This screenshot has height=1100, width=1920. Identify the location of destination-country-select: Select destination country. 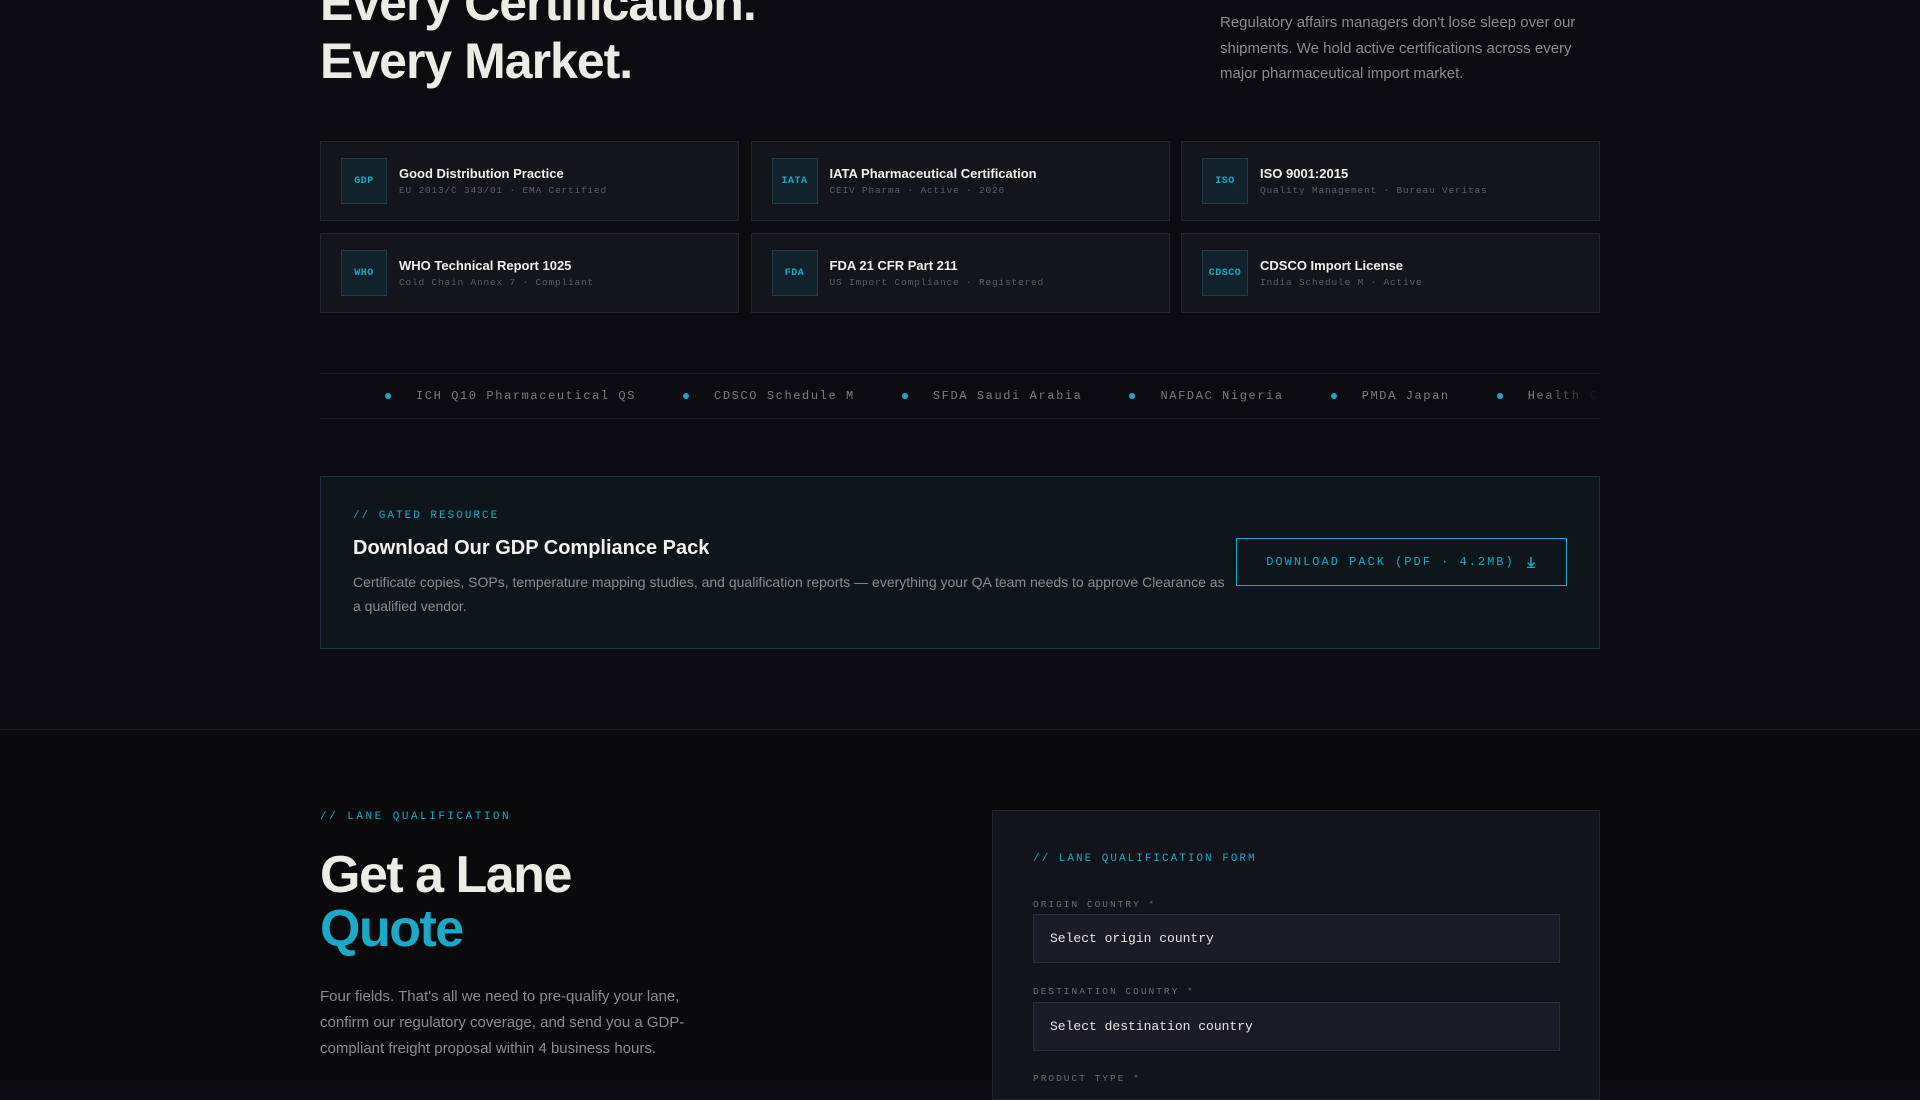
(1296, 1026).